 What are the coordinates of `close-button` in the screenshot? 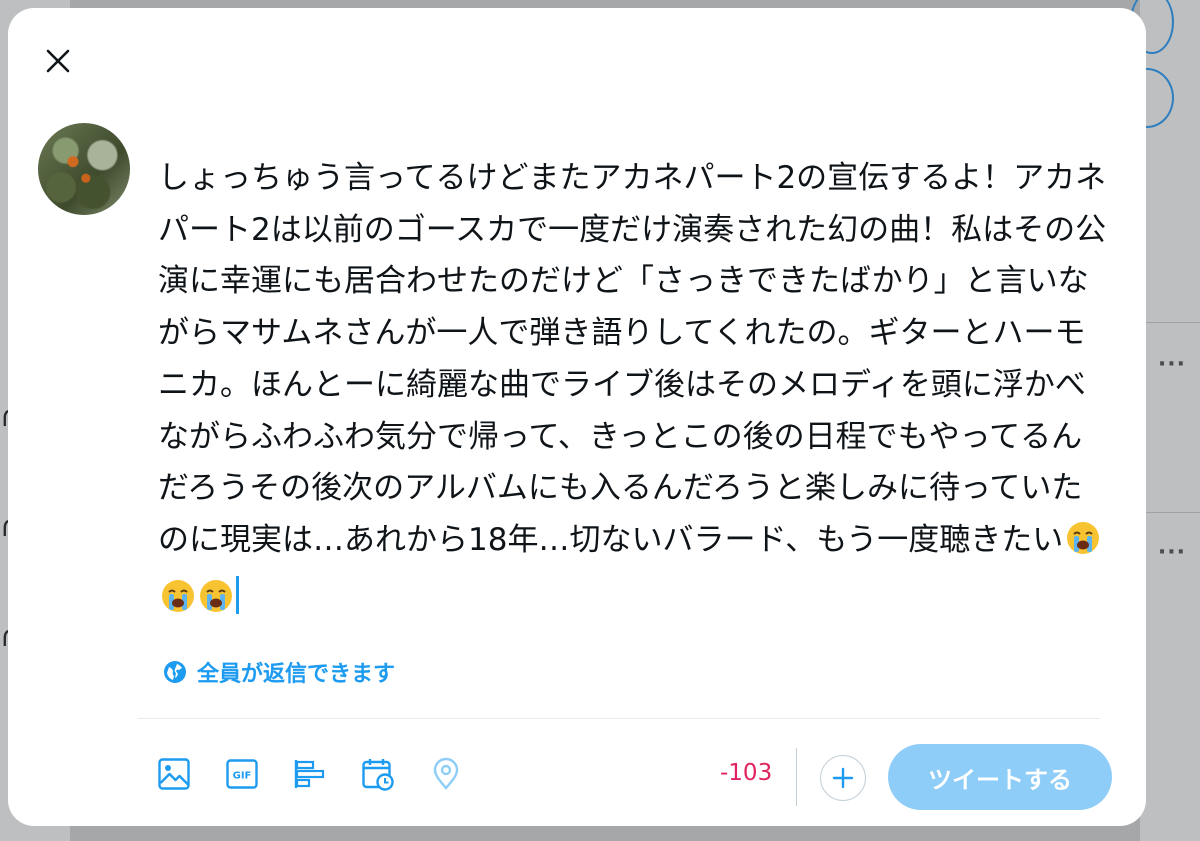 It's located at (58, 61).